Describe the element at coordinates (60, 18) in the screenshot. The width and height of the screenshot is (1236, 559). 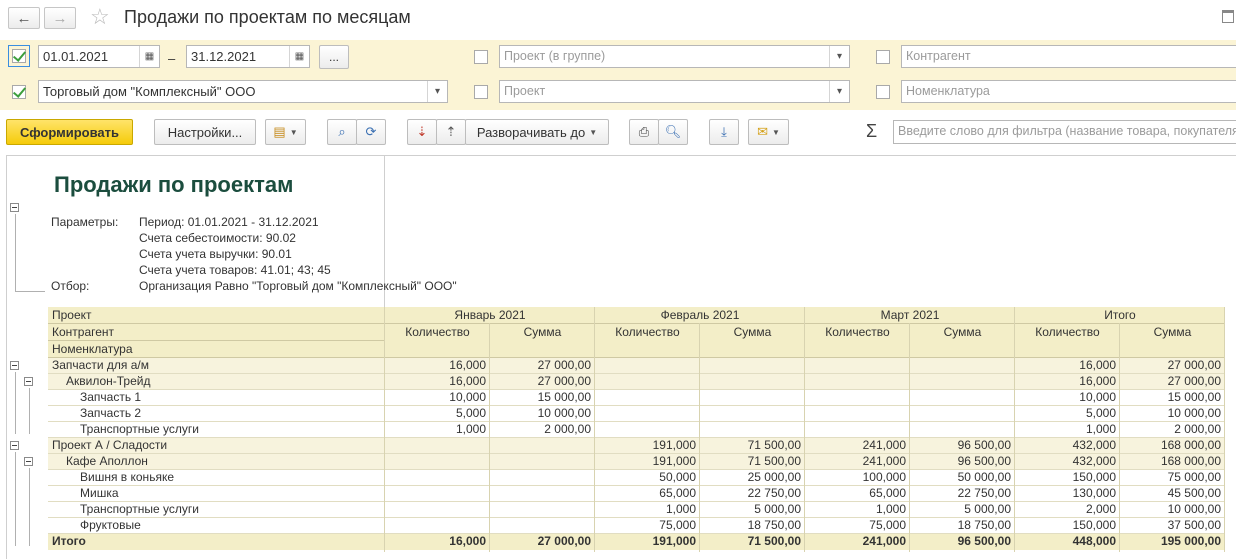
I see `forward-button: →` at that location.